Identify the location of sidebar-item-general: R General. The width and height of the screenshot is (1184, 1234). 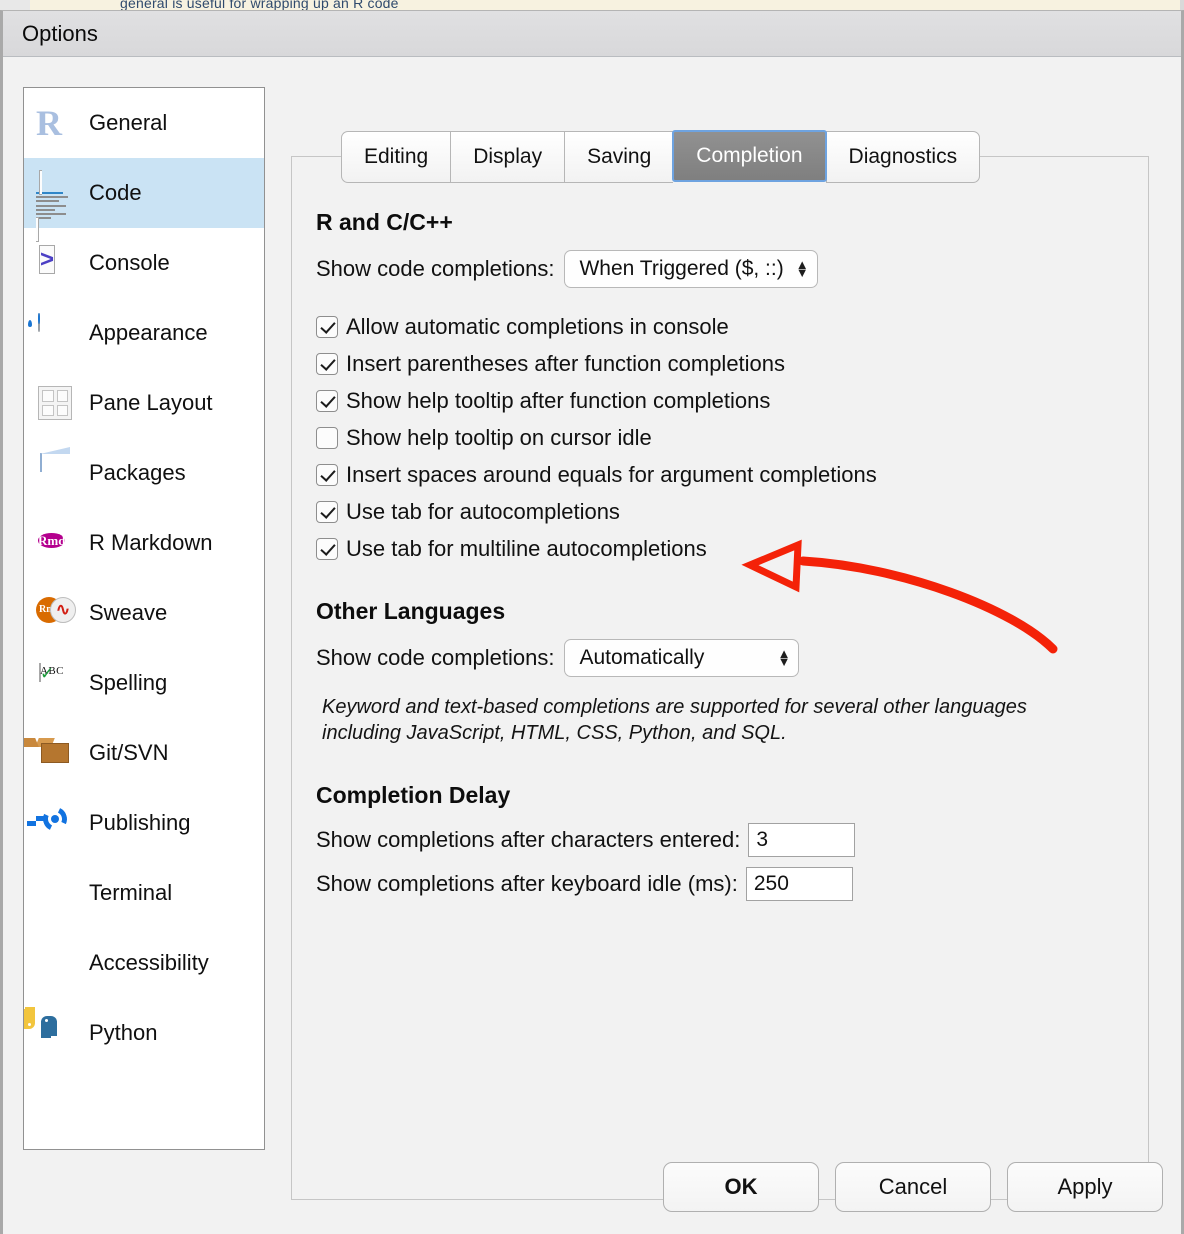
(144, 123).